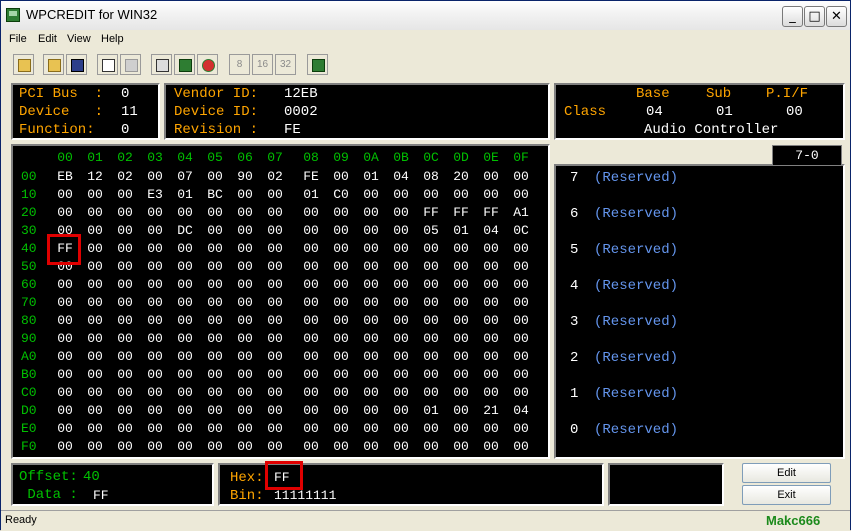  I want to click on bits-tab: 7-0, so click(807, 155).